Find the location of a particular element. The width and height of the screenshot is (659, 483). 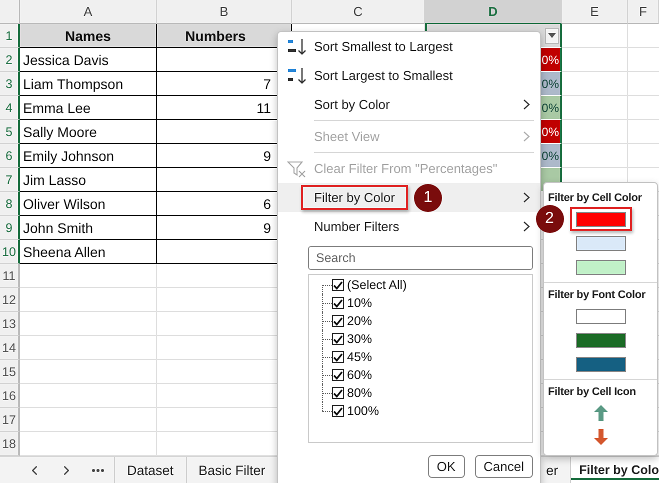

table-cell: Liam Thompson is located at coordinates (88, 84).